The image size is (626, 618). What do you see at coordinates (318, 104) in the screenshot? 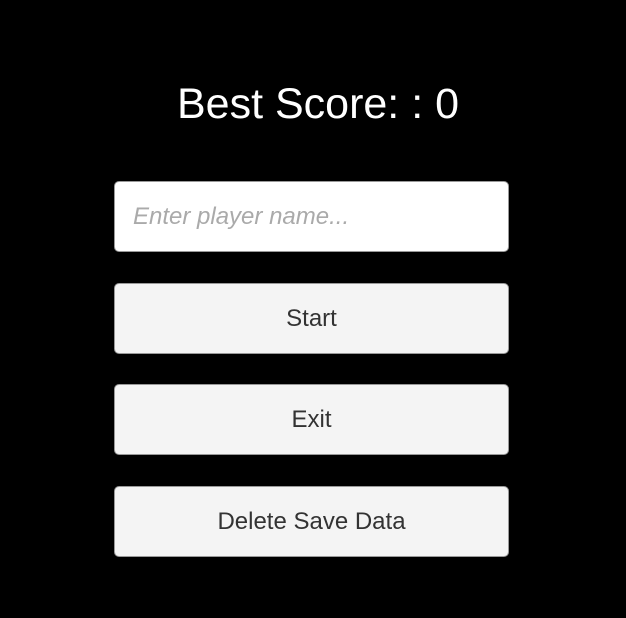
I see `best-score-label: Best Score: : 0` at bounding box center [318, 104].